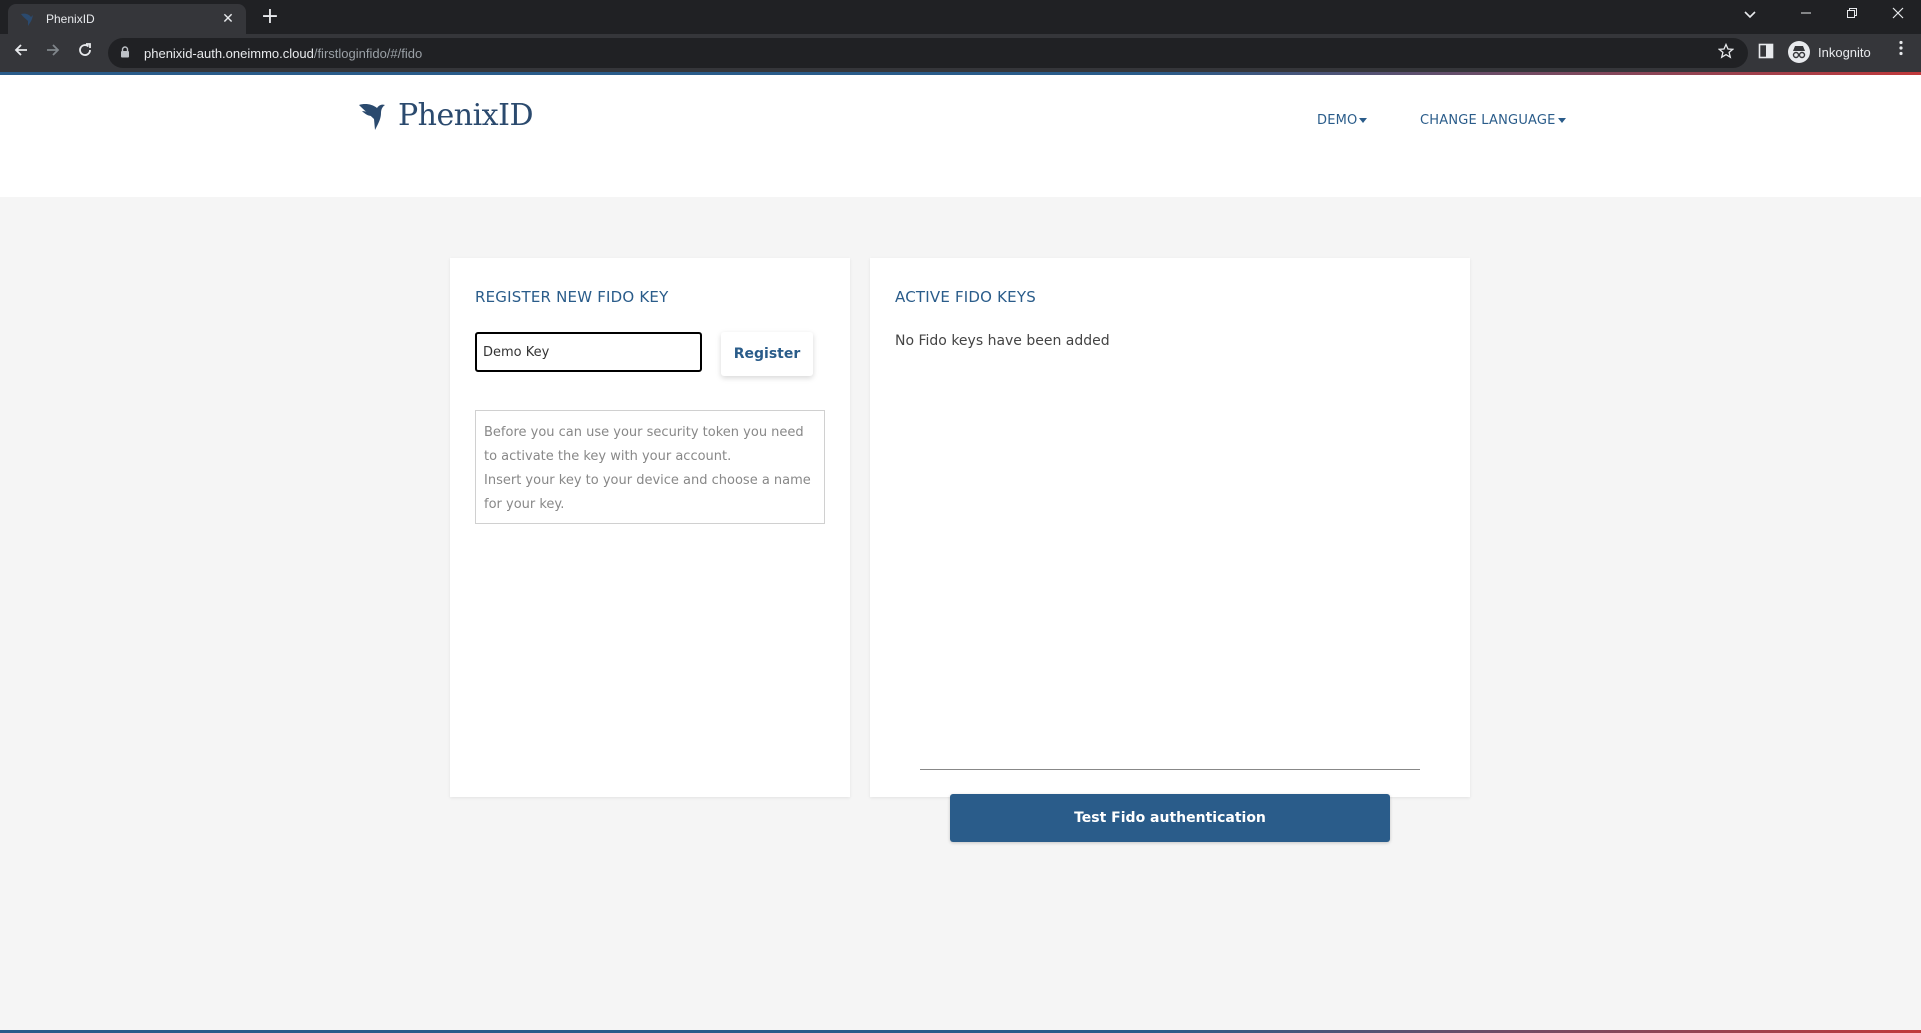 The width and height of the screenshot is (1921, 1033). What do you see at coordinates (372, 117) in the screenshot?
I see `phoenix-bird-icon` at bounding box center [372, 117].